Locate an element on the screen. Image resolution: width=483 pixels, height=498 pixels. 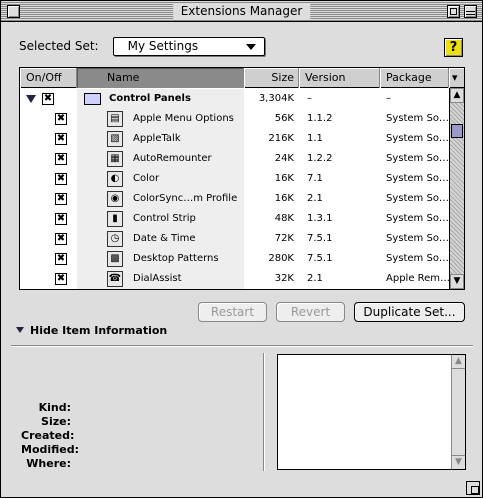
item-size: 280K is located at coordinates (281, 258).